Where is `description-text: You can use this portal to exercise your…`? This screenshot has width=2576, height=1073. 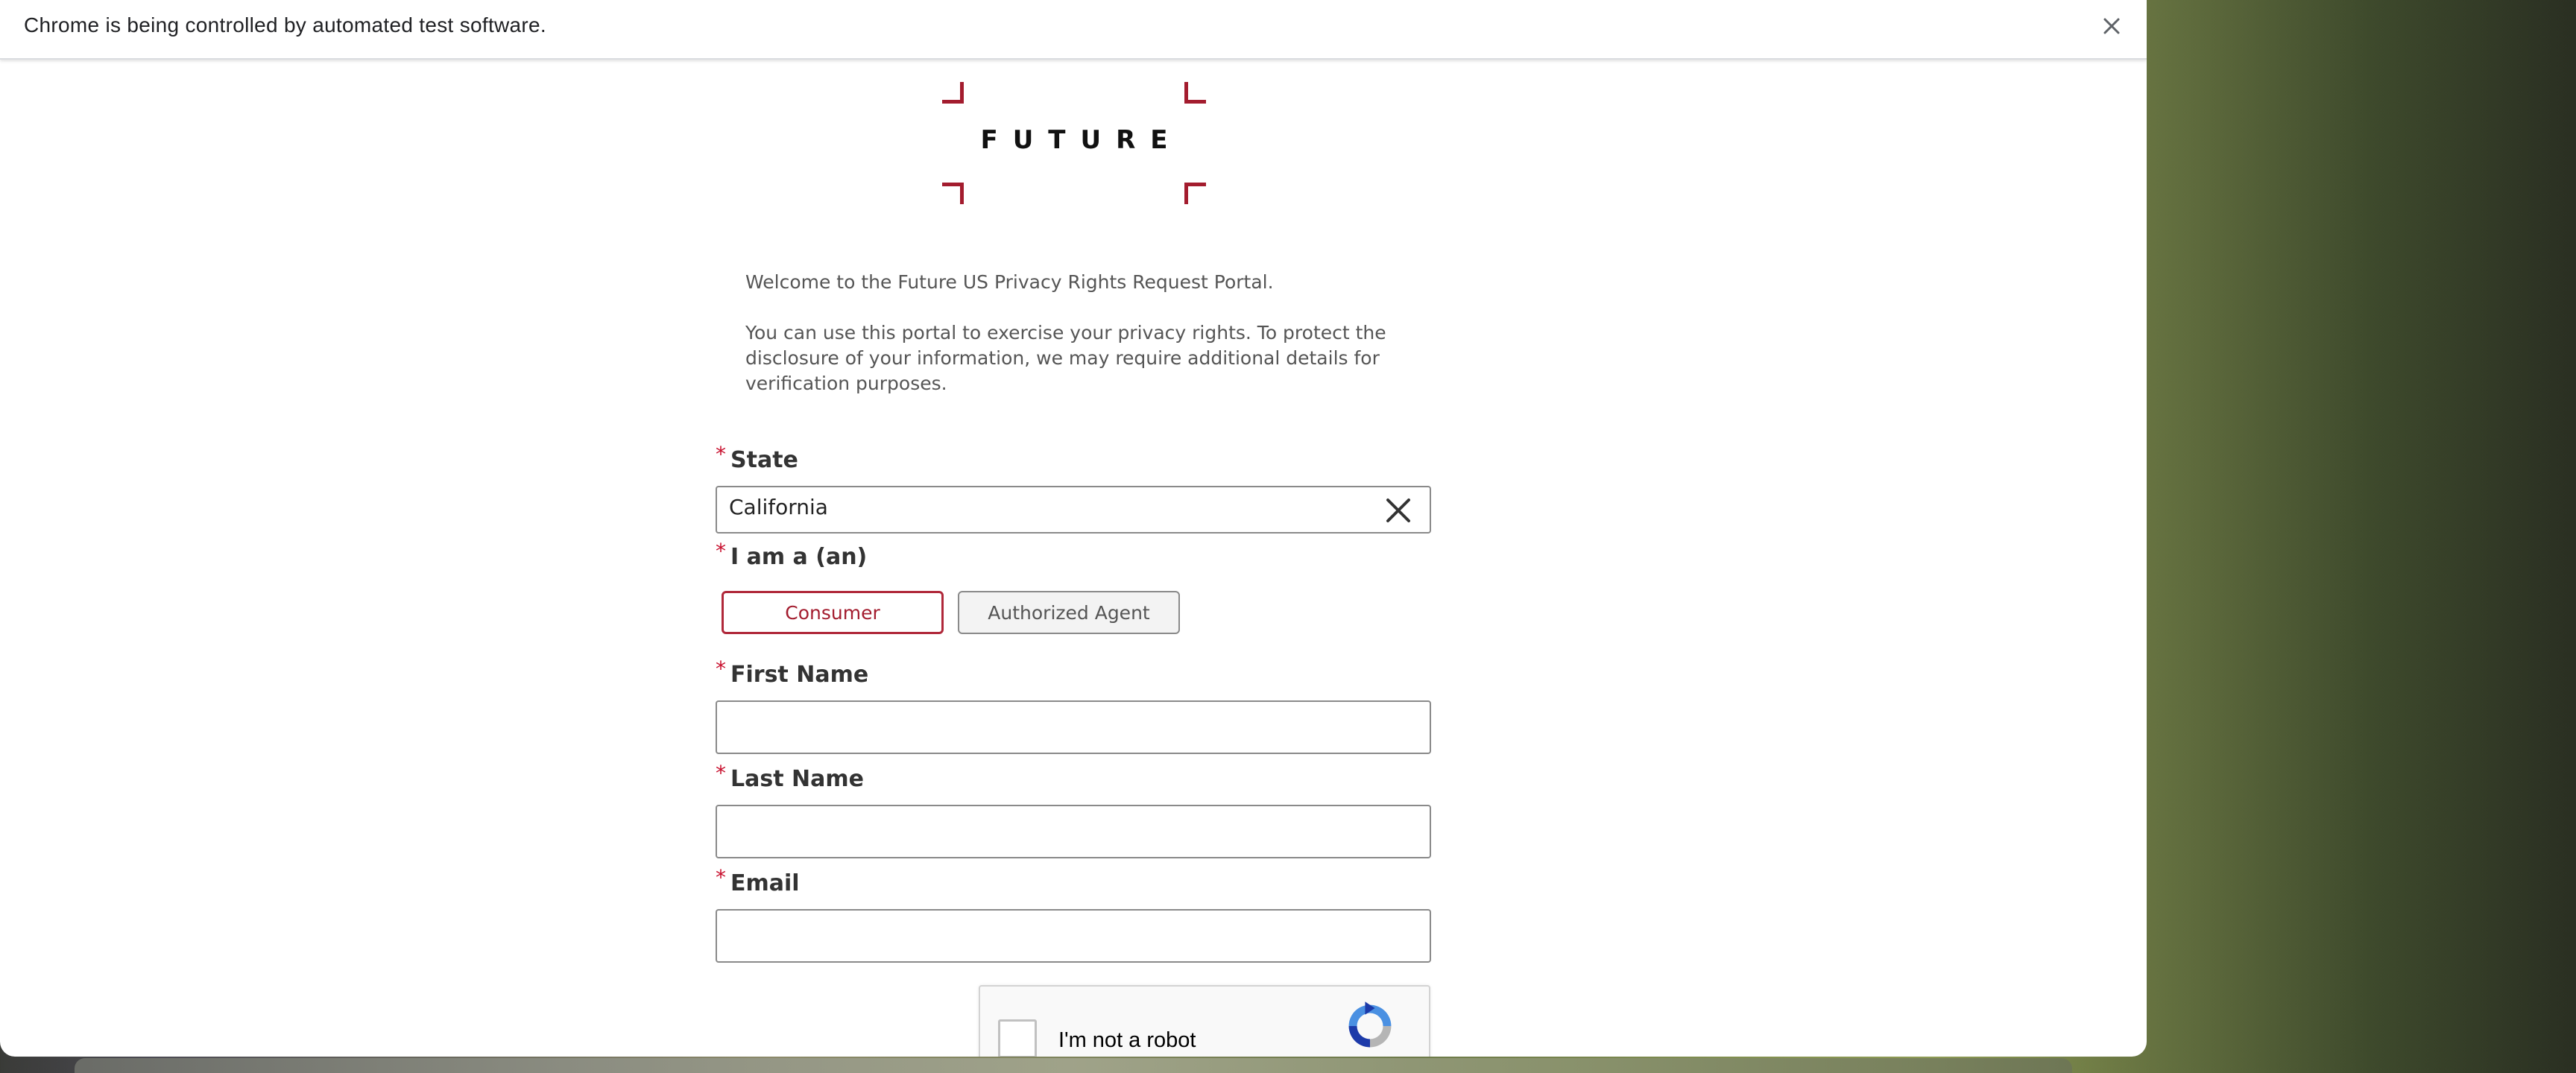 description-text: You can use this portal to exercise your… is located at coordinates (1065, 358).